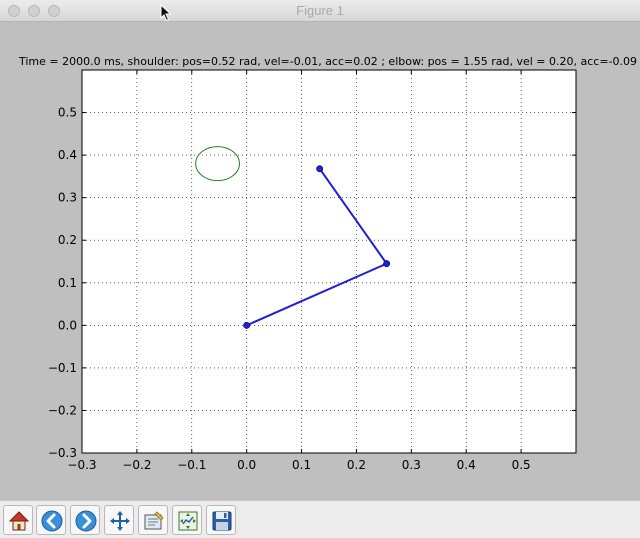 Image resolution: width=640 pixels, height=538 pixels. Describe the element at coordinates (67, 240) in the screenshot. I see `y-tick-label: 0.2` at that location.